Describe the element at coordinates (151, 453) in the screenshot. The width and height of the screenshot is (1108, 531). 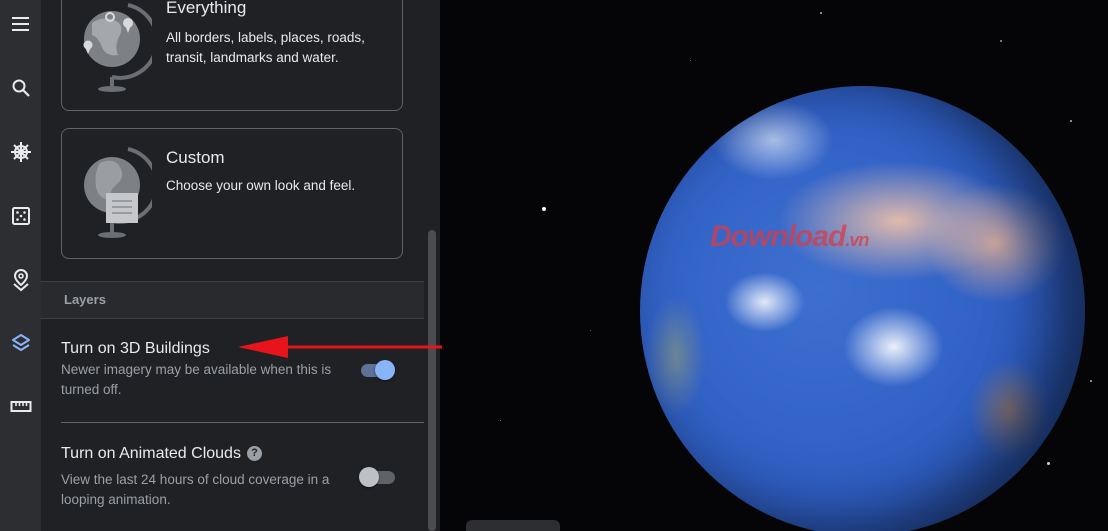
I see `setting-title-text: Turn on Animated Clouds` at that location.